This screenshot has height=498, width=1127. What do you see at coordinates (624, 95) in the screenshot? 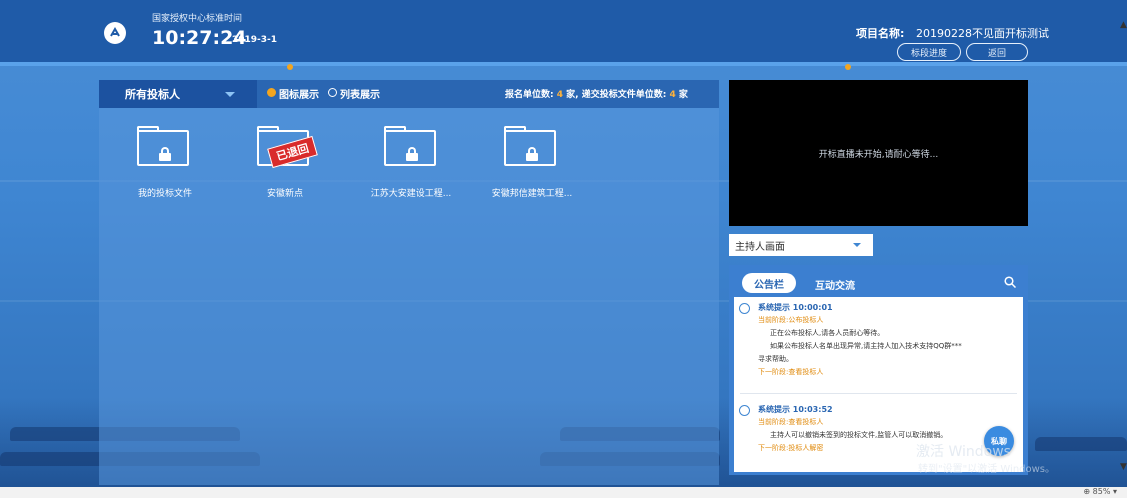
I see `stats-submitted-label: 递交投标文件单位数:` at bounding box center [624, 95].